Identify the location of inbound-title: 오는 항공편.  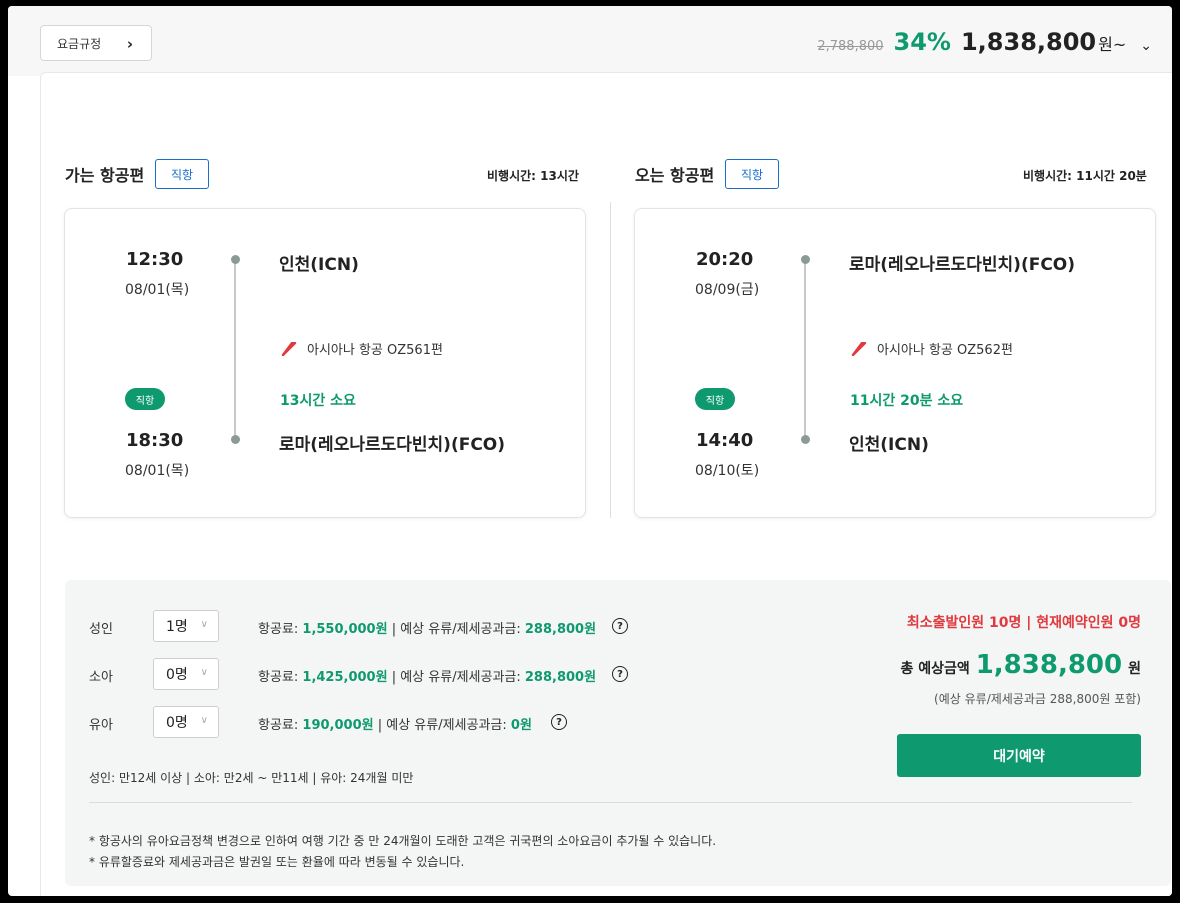
(675, 175).